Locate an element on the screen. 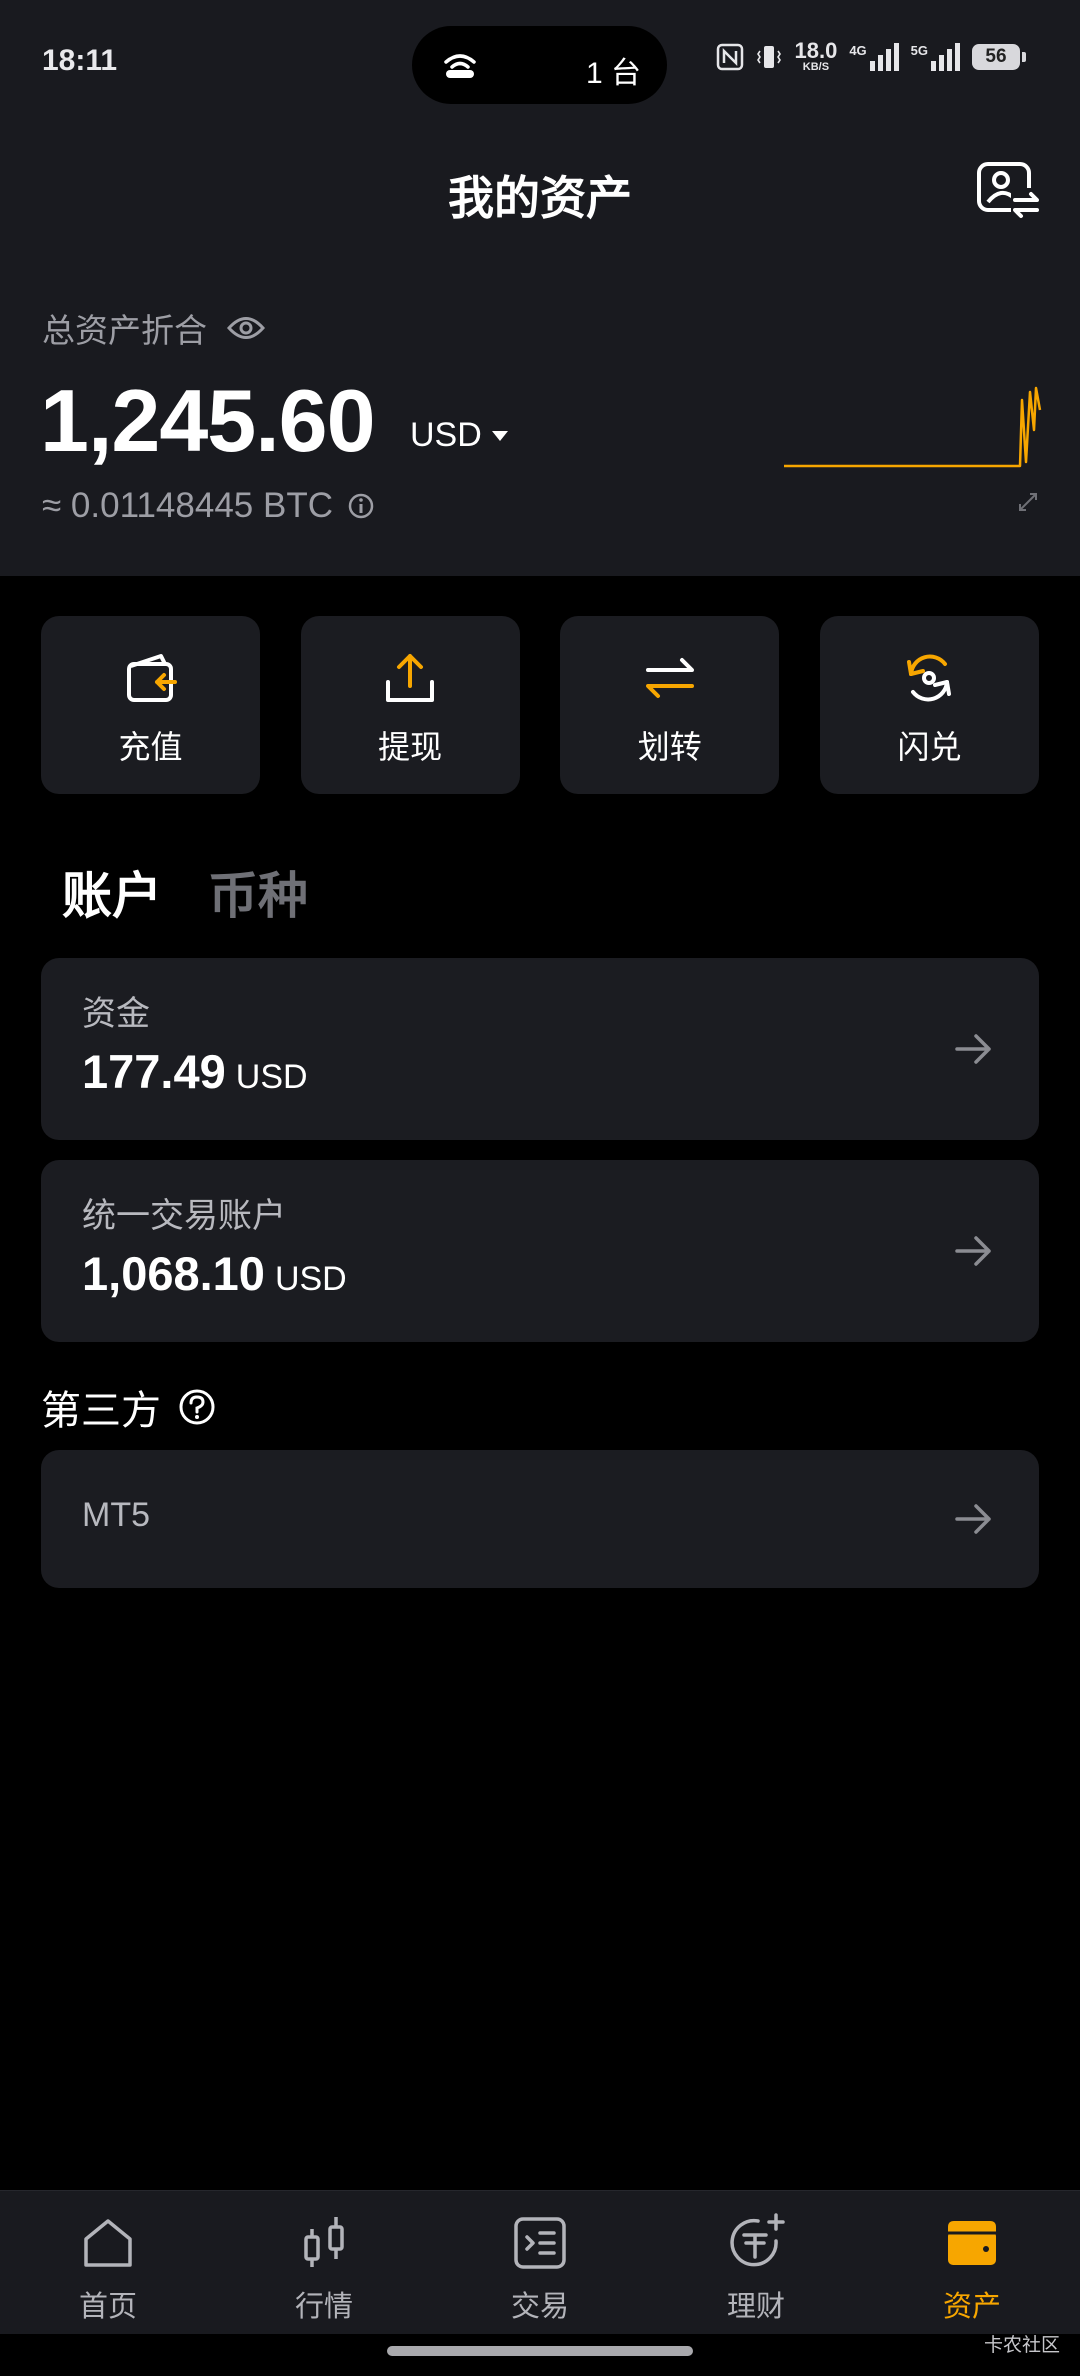 Image resolution: width=1080 pixels, height=2376 pixels. withdraw-icon is located at coordinates (410, 678).